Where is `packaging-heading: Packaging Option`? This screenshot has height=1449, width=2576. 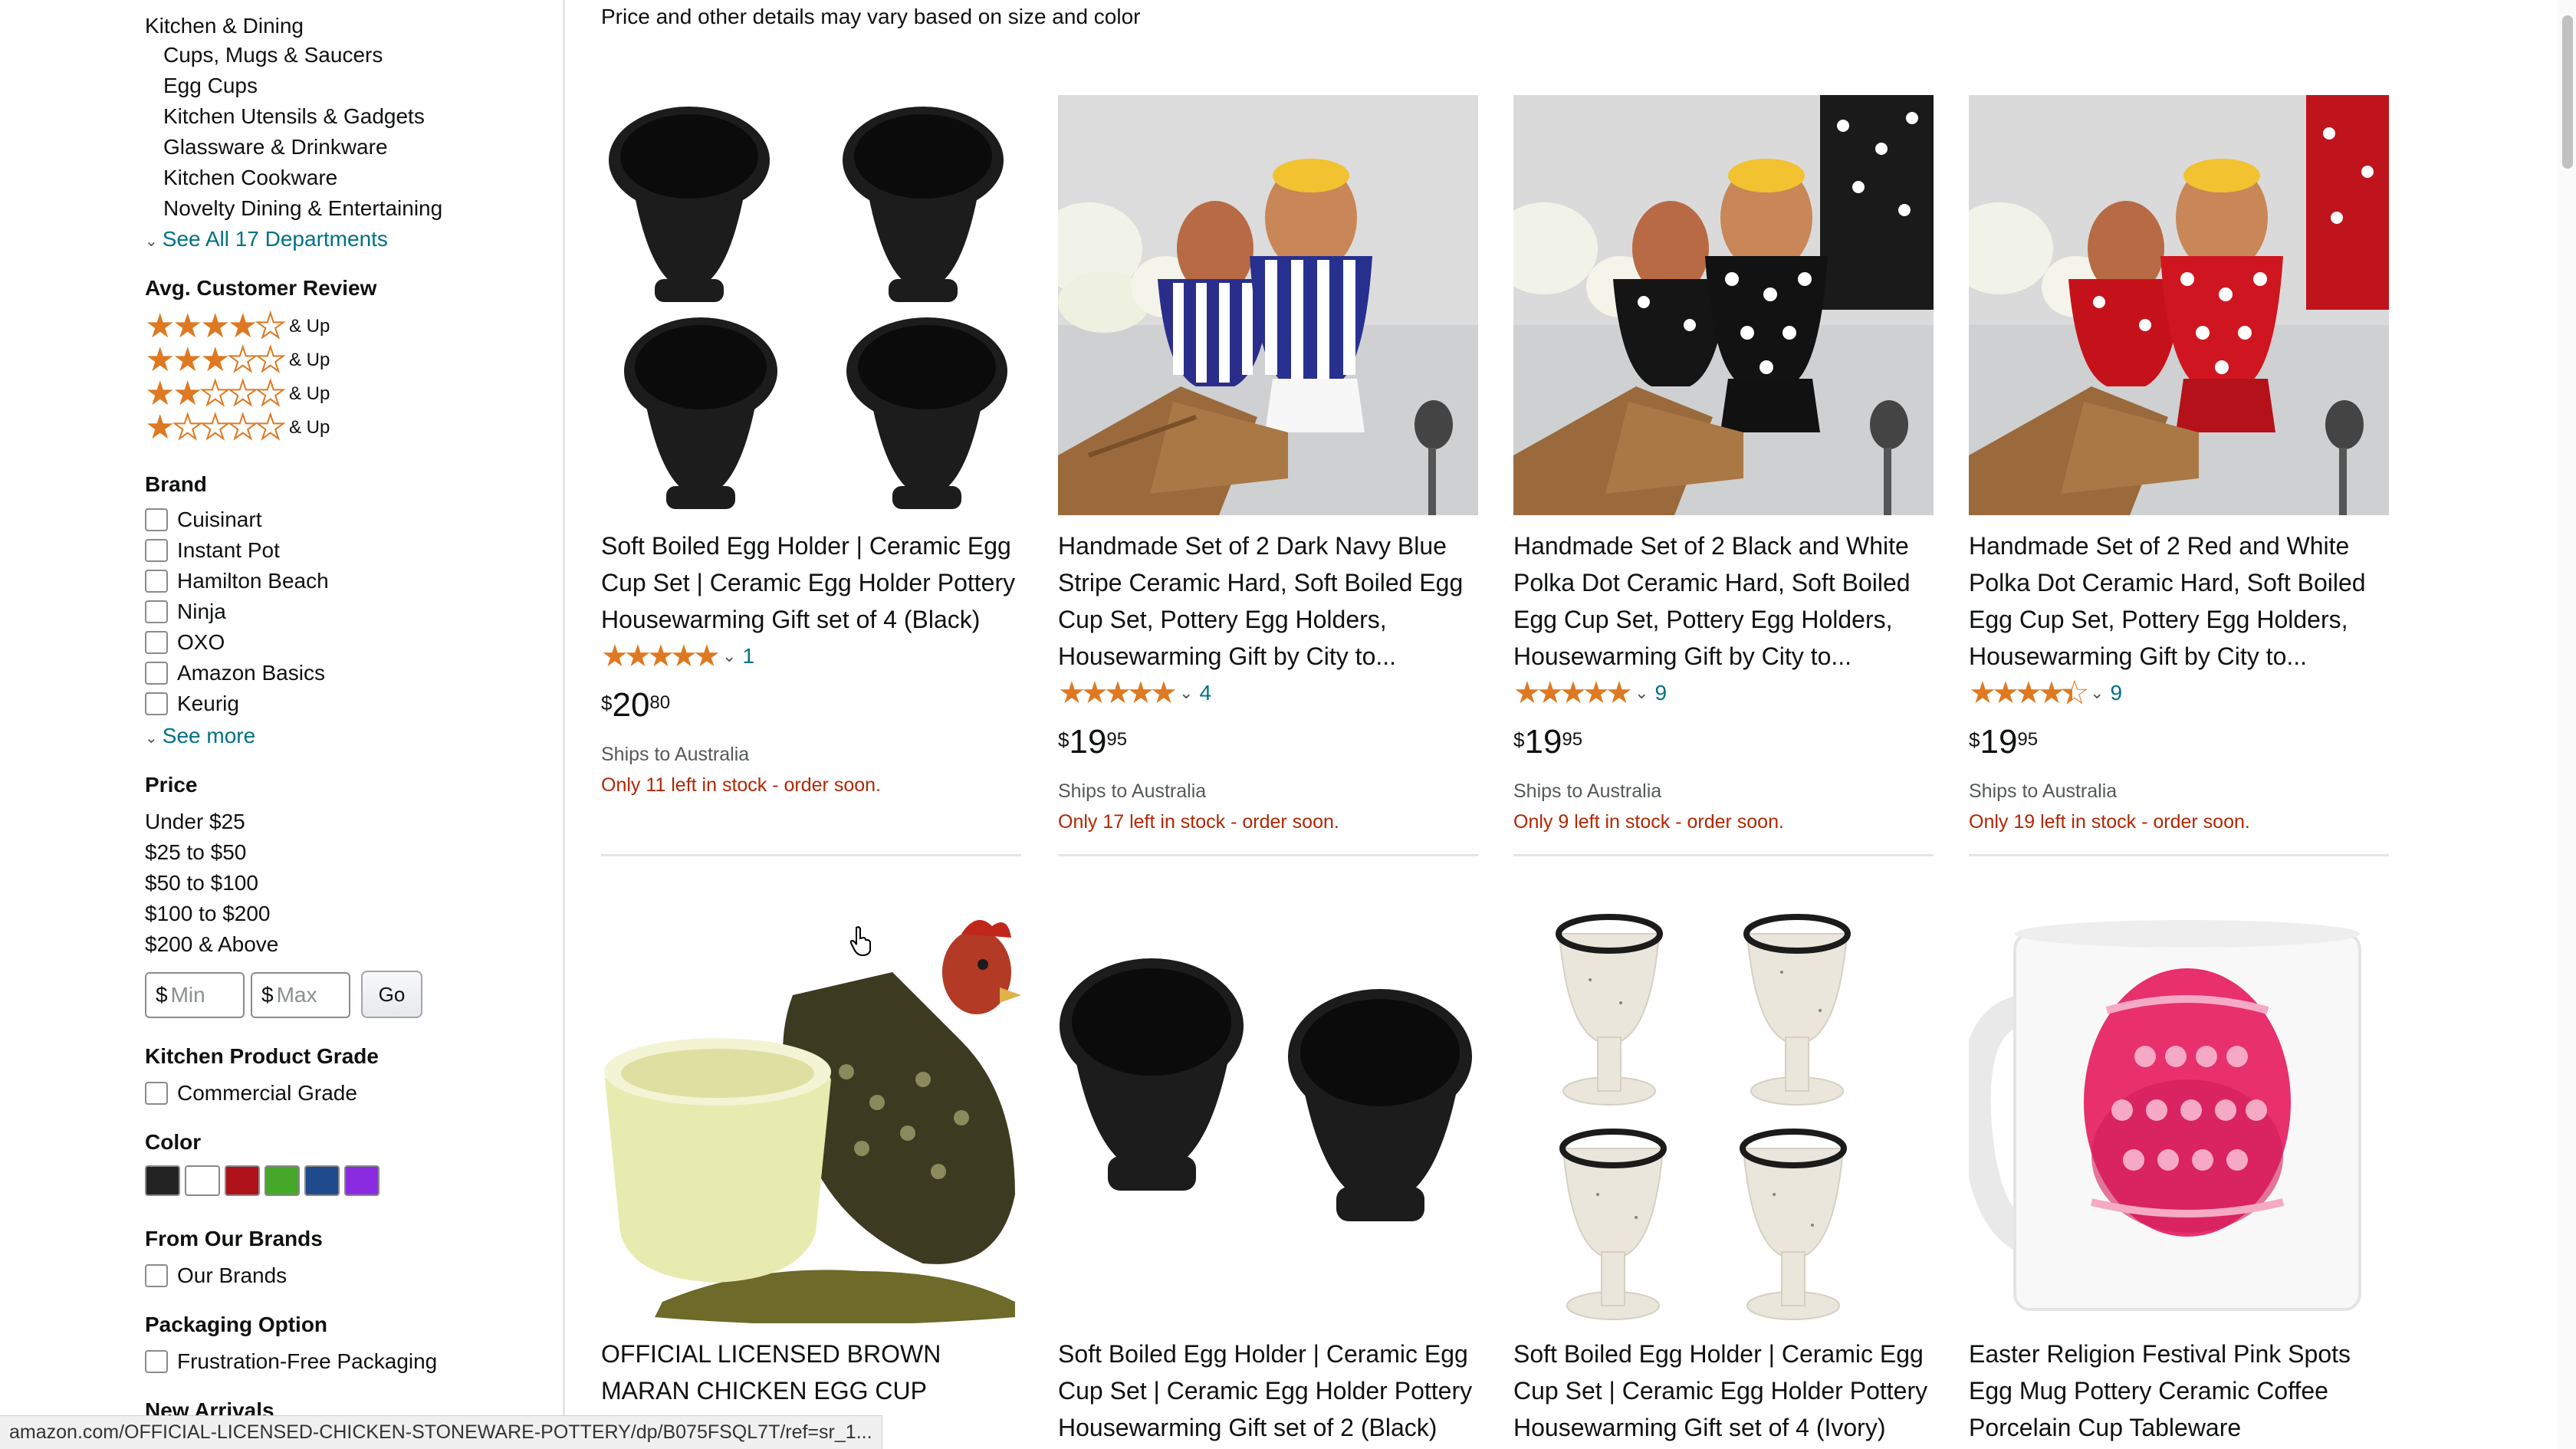 packaging-heading: Packaging Option is located at coordinates (237, 1325).